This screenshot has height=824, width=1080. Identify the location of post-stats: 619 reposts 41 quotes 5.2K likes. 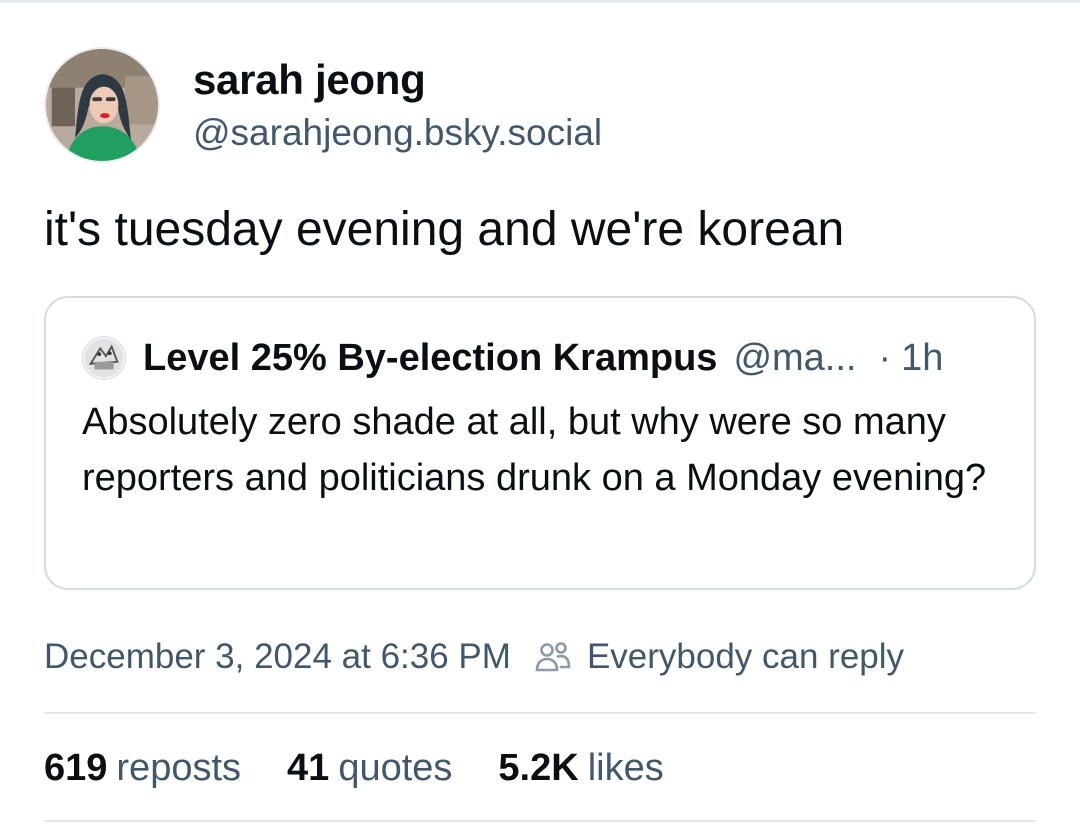
(377, 768).